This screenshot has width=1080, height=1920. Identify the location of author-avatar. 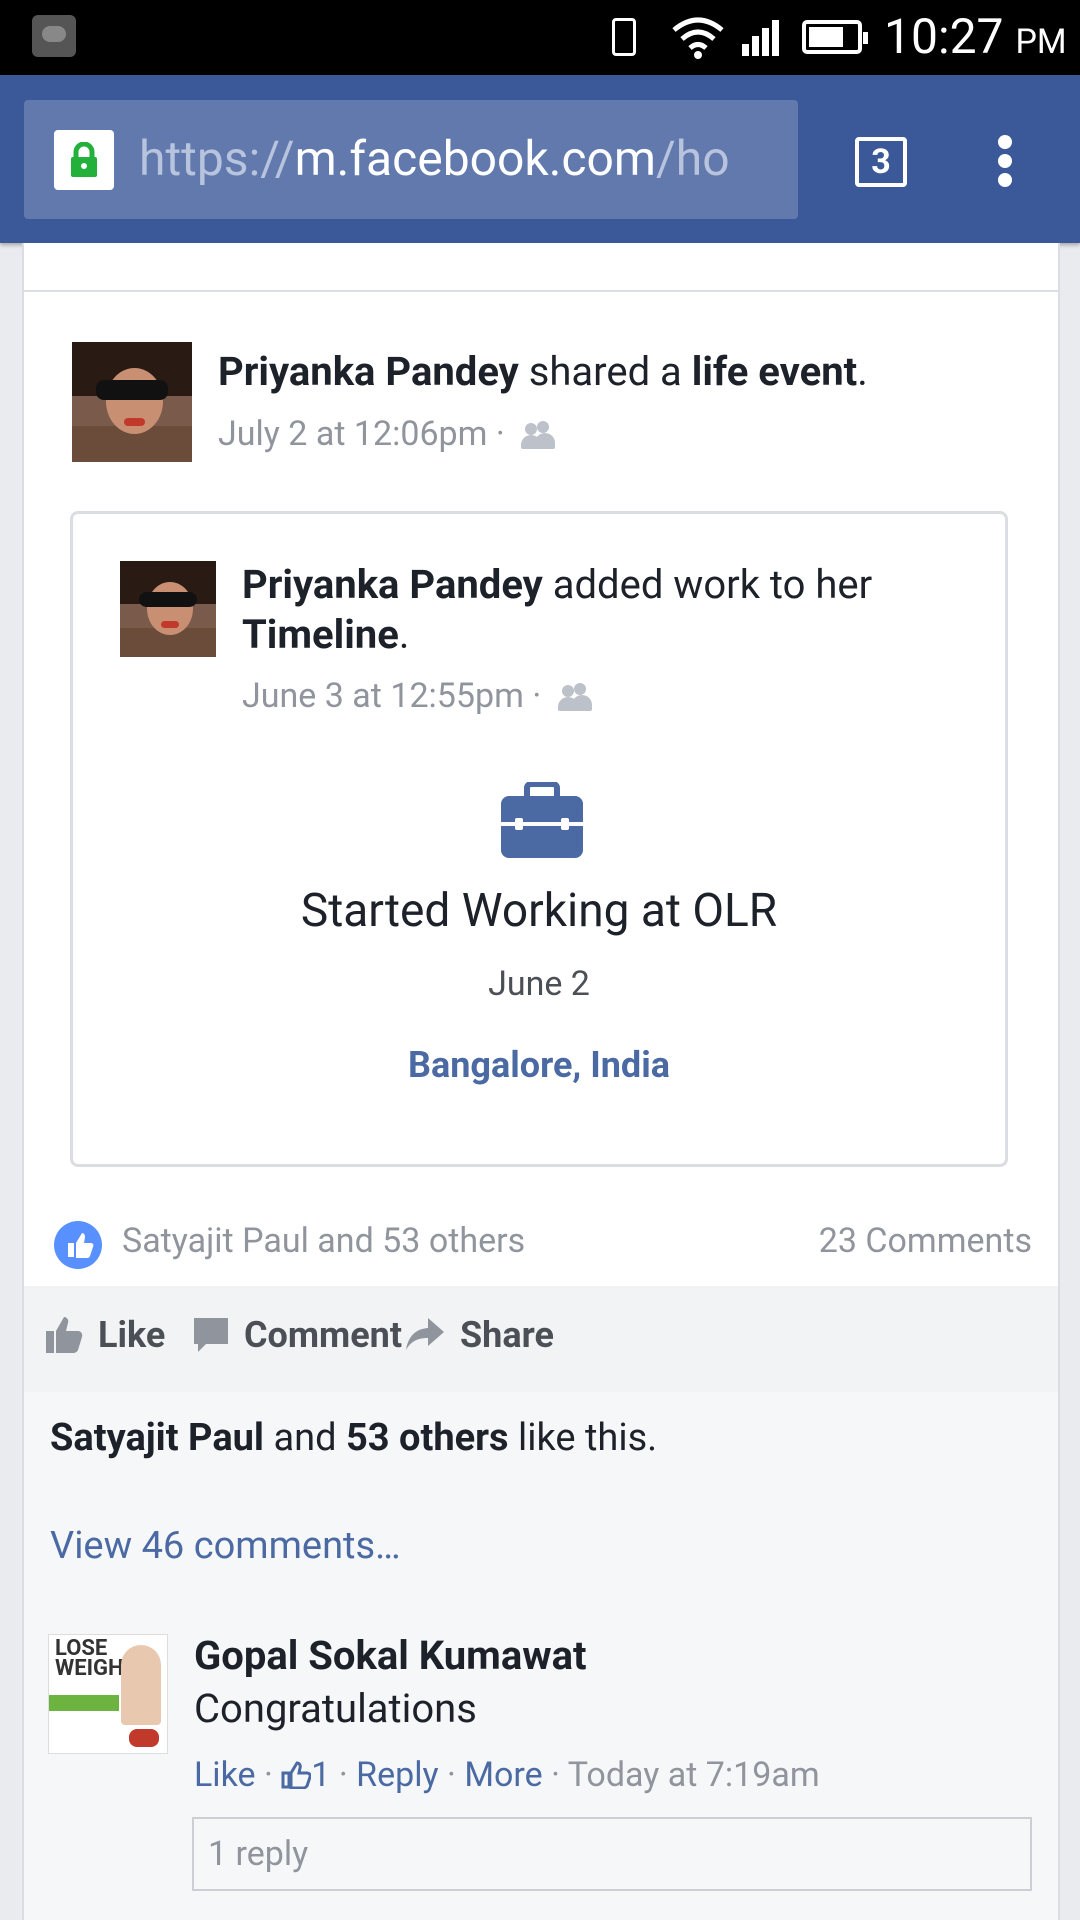
(132, 402).